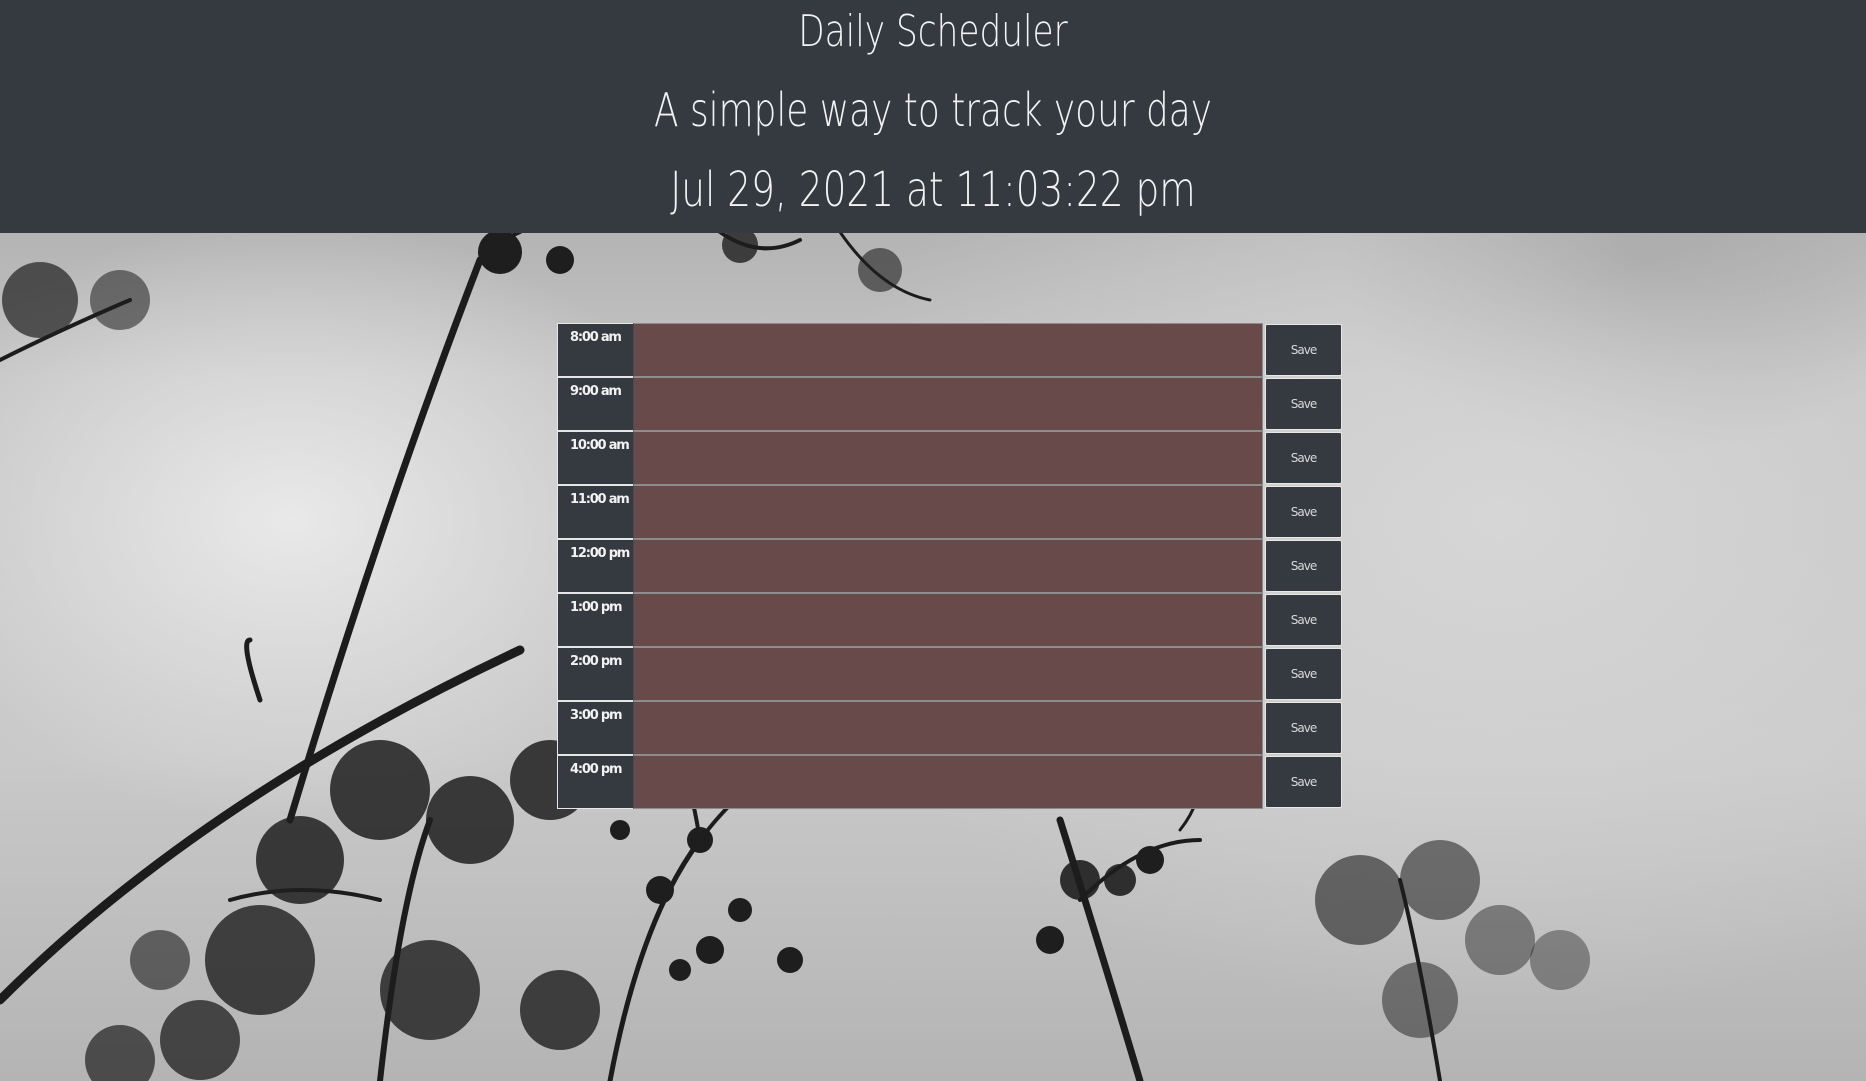  Describe the element at coordinates (595, 350) in the screenshot. I see `hour-label: 8:00 am` at that location.